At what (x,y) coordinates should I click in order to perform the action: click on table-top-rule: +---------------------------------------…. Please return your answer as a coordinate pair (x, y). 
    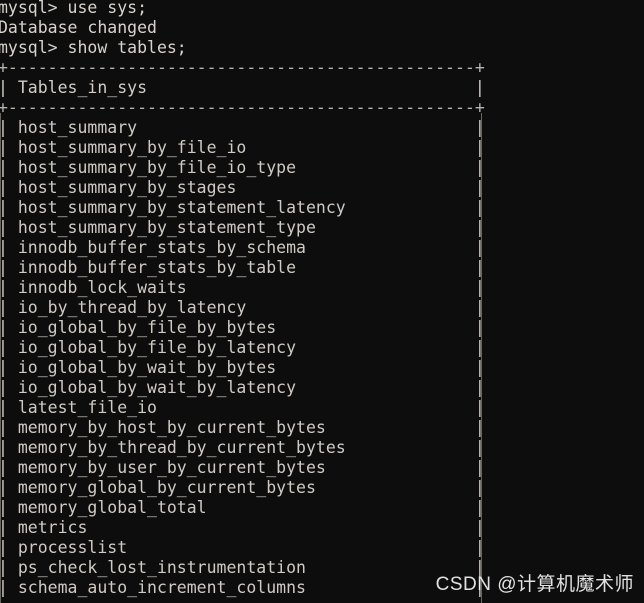
    Looking at the image, I should click on (242, 67).